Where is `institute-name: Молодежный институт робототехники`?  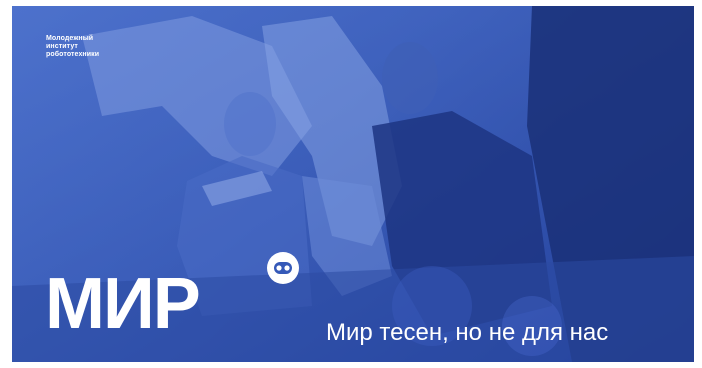
institute-name: Молодежный институт робототехники is located at coordinates (72, 47).